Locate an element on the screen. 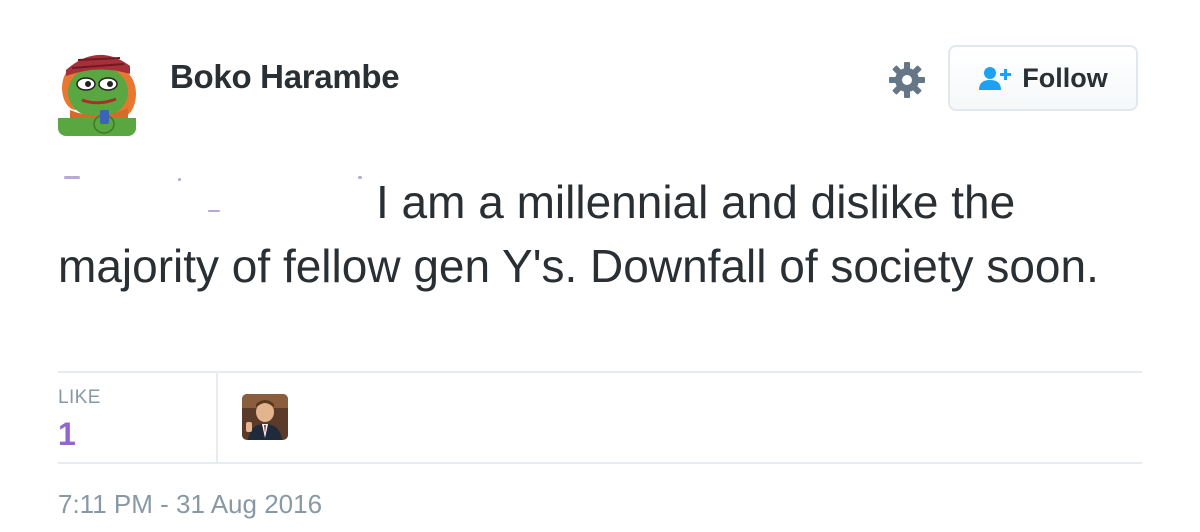 The height and width of the screenshot is (532, 1200). stats-top-divider is located at coordinates (600, 372).